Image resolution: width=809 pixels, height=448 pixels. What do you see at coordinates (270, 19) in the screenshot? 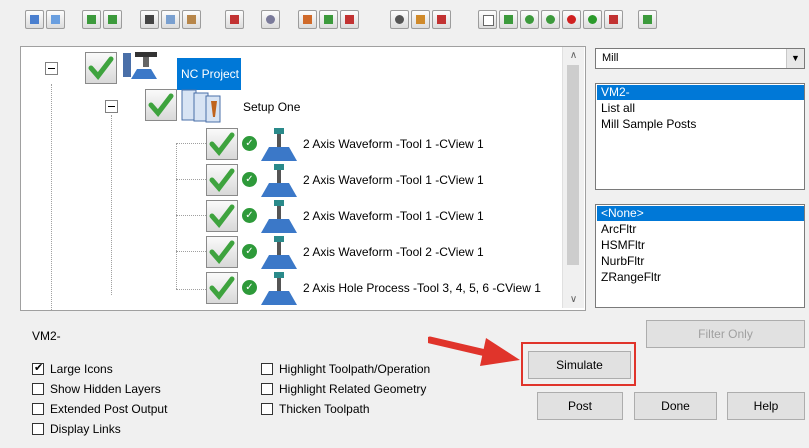
I see `settings-icon` at bounding box center [270, 19].